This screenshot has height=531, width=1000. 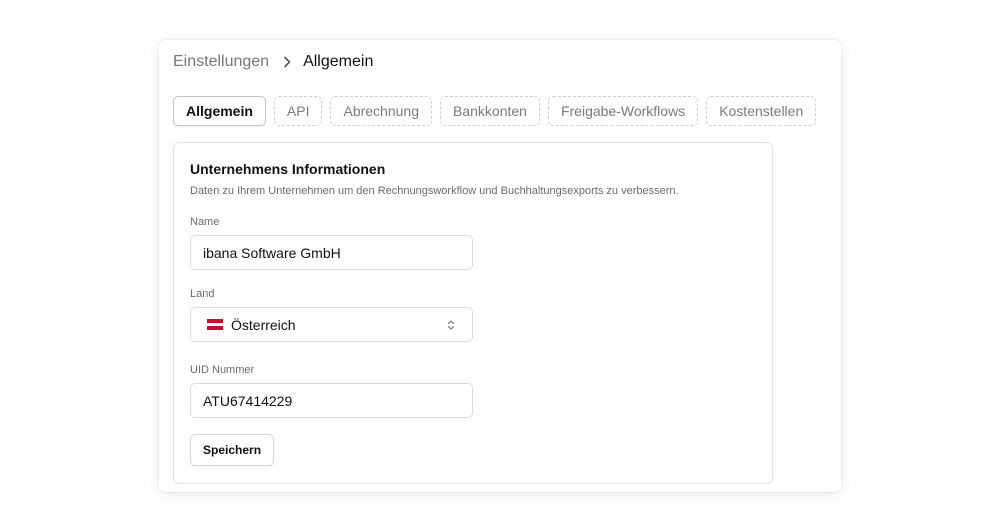 What do you see at coordinates (222, 370) in the screenshot?
I see `uid-label: UID Nummer` at bounding box center [222, 370].